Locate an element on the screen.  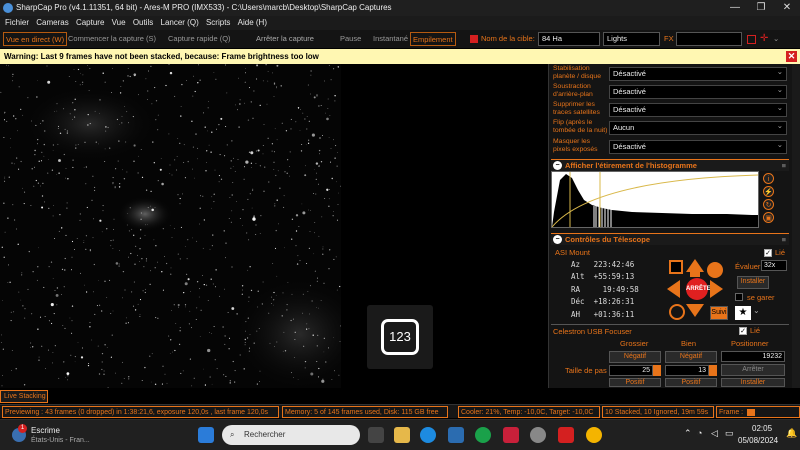
mount-install-button: Installer is located at coordinates (753, 282).